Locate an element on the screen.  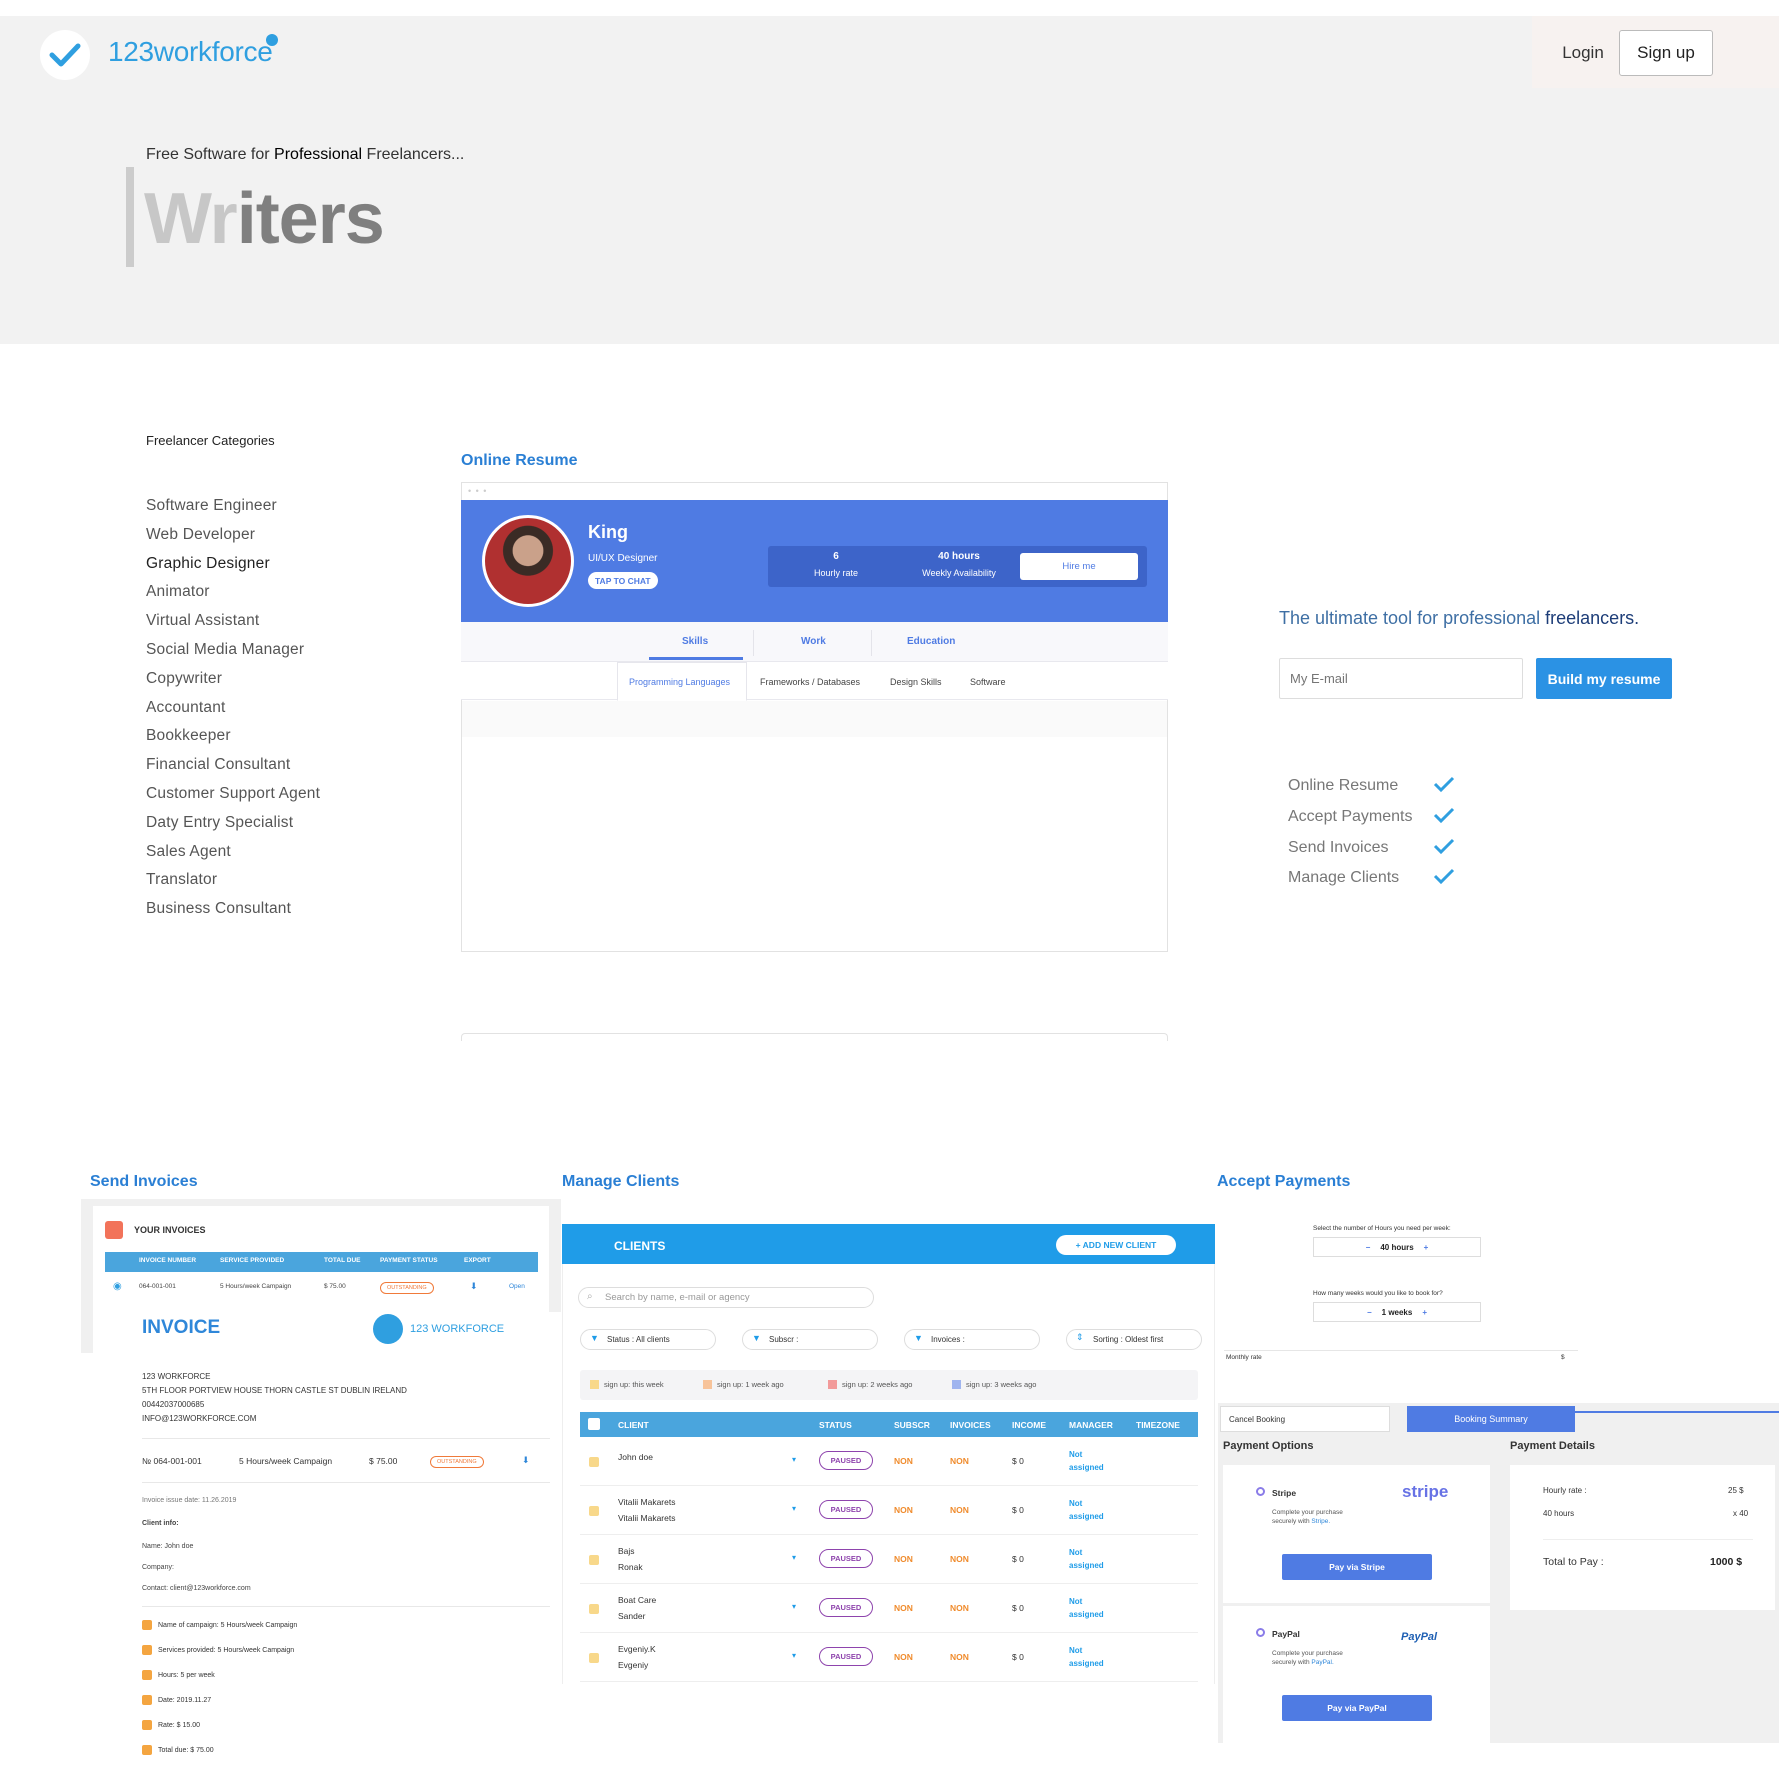
client-subname: Ronak is located at coordinates (630, 1567).